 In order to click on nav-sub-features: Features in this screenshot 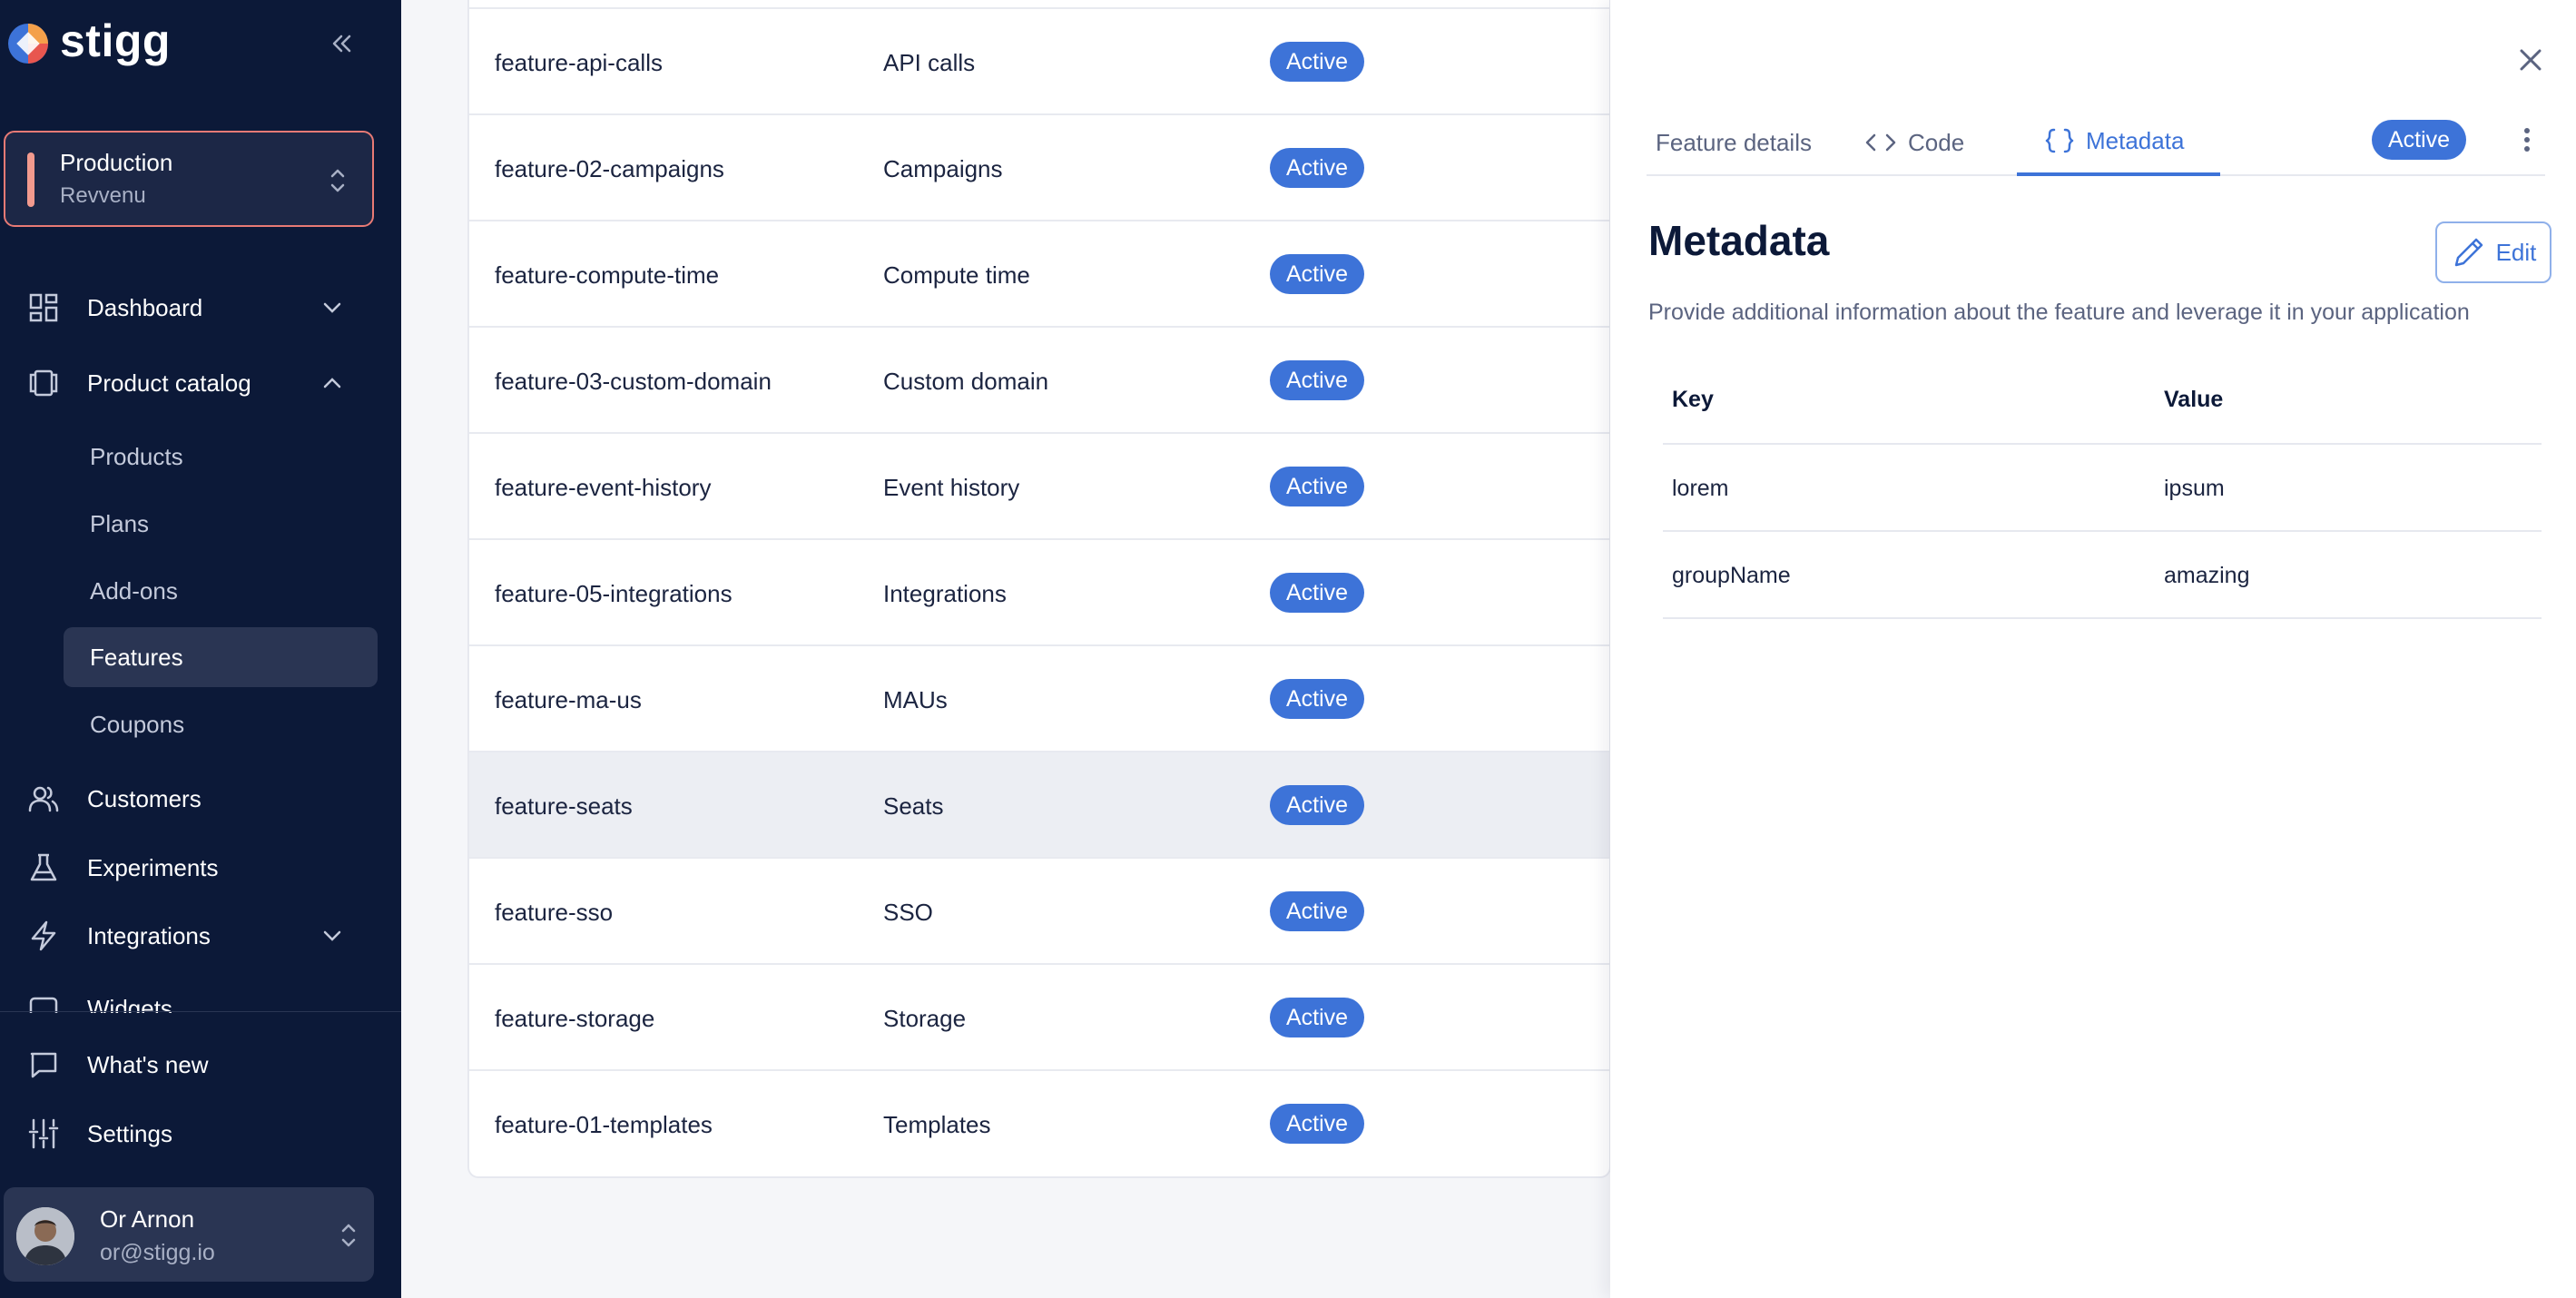, I will do `click(221, 657)`.